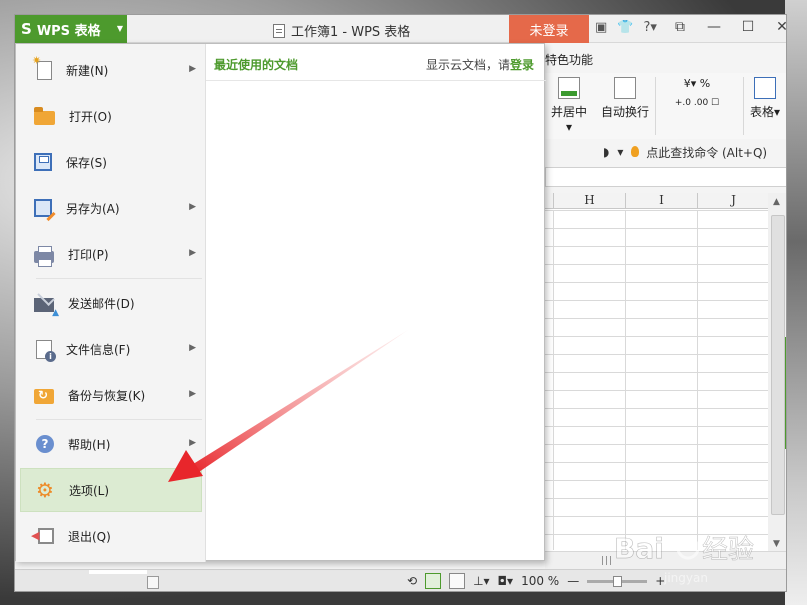 The height and width of the screenshot is (605, 807). What do you see at coordinates (412, 581) in the screenshot?
I see `history-icon: ⟲` at bounding box center [412, 581].